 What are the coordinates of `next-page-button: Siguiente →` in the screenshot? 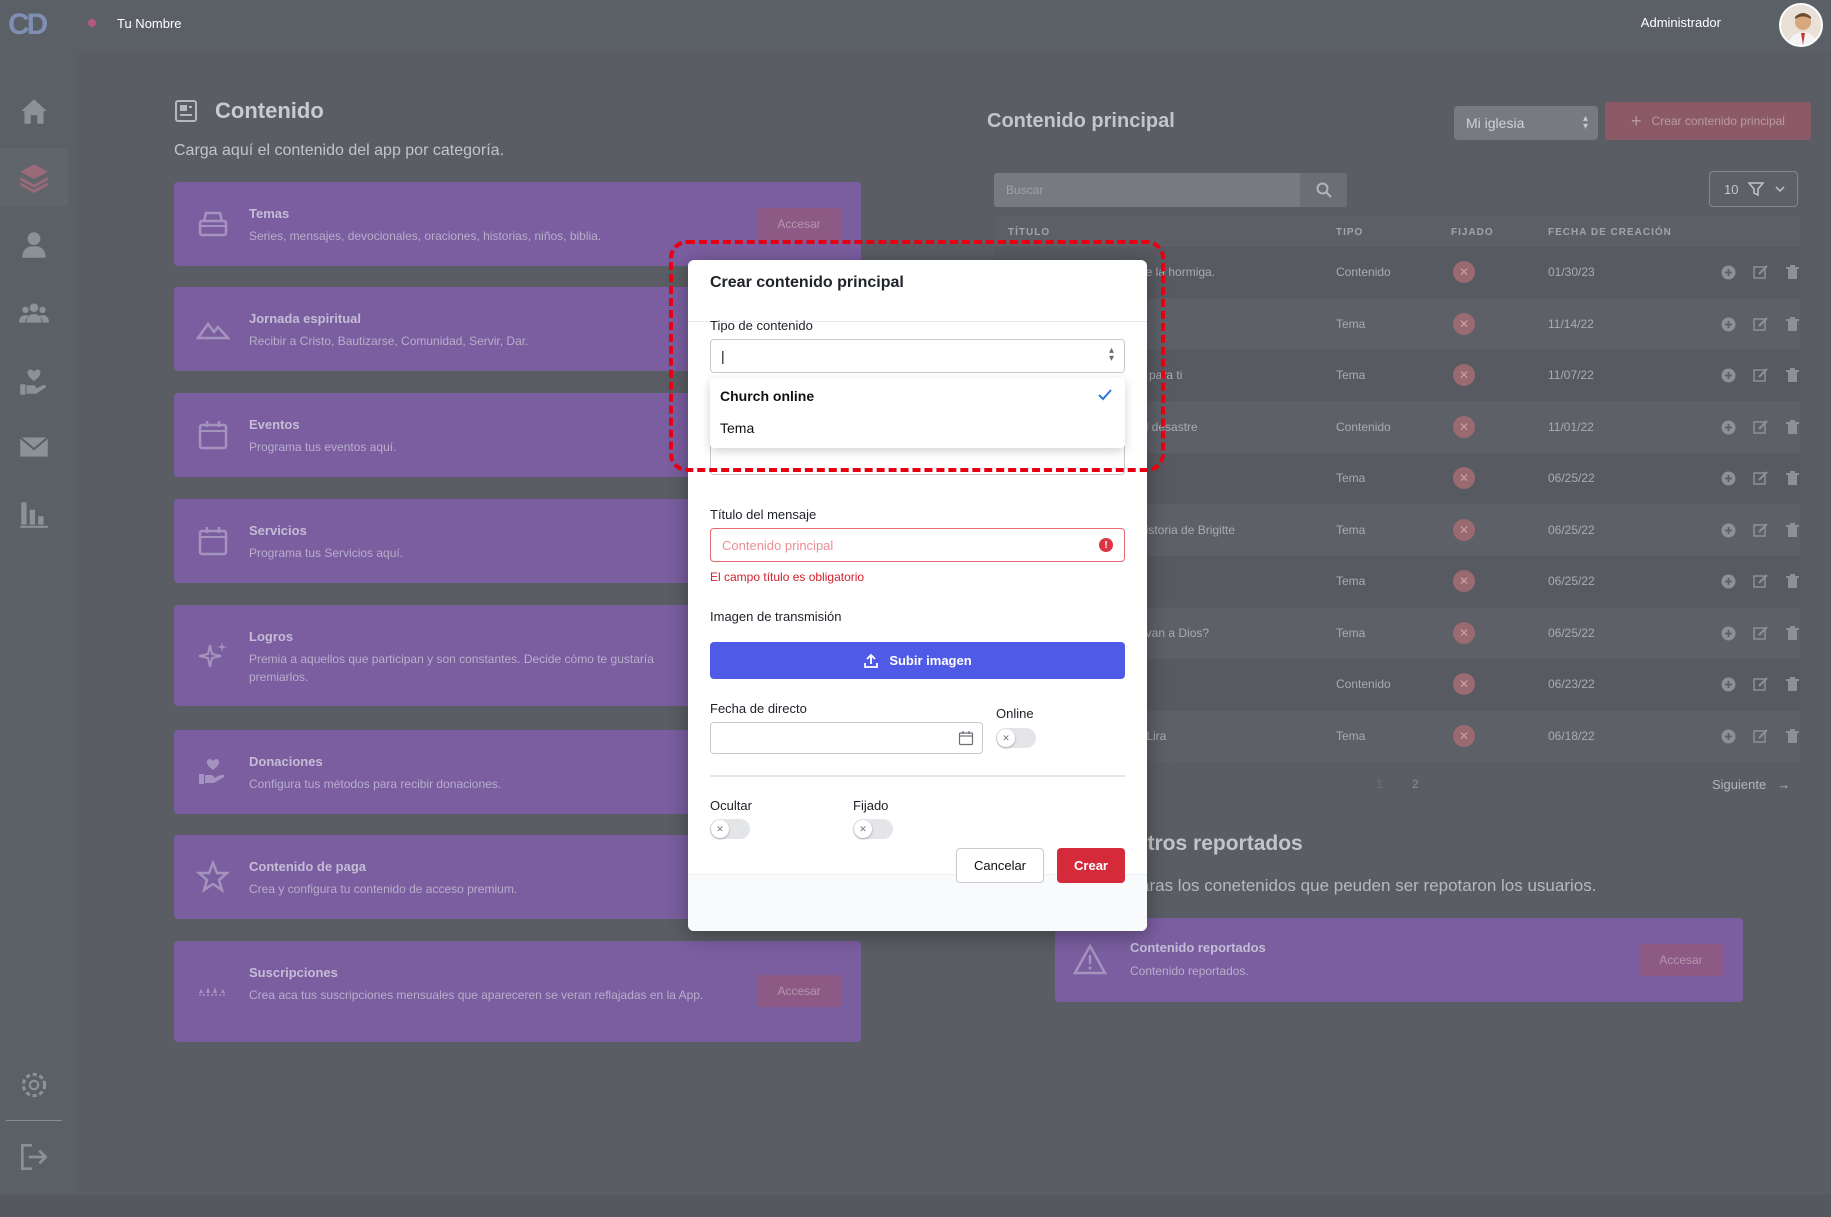 It's located at (1751, 784).